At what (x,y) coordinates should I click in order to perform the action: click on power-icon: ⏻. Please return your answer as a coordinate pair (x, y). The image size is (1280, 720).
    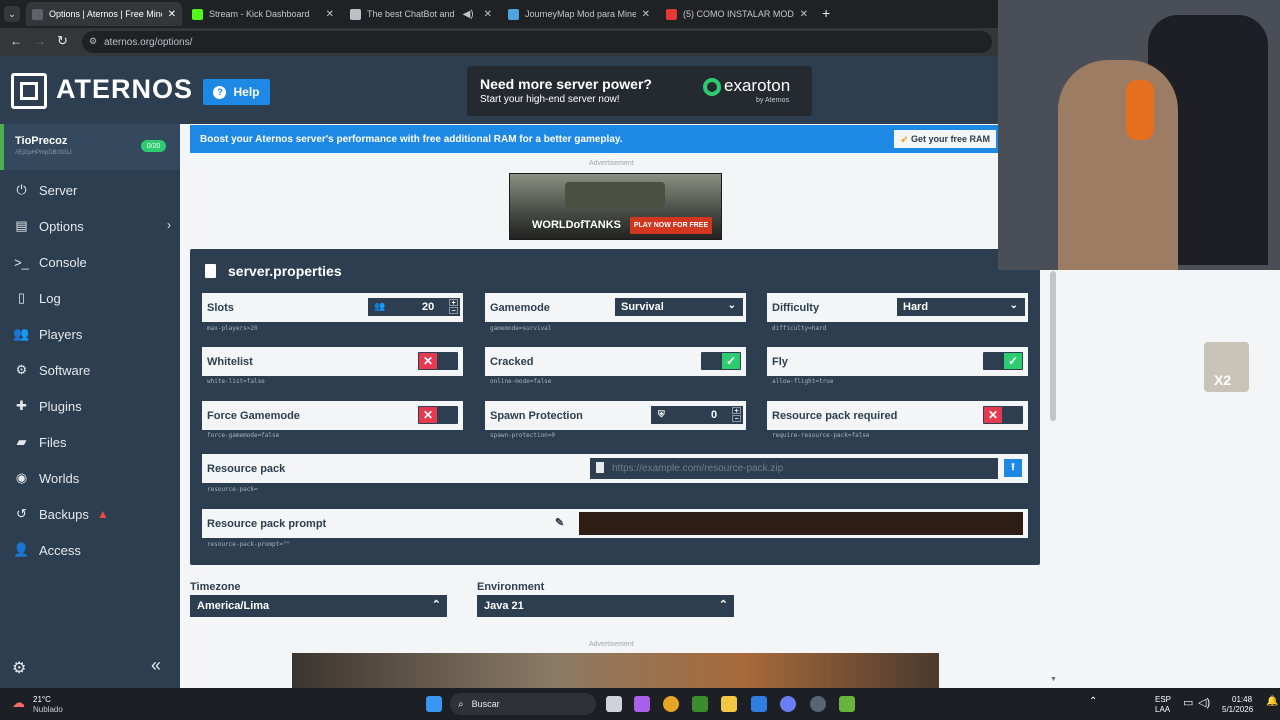
    Looking at the image, I should click on (21, 189).